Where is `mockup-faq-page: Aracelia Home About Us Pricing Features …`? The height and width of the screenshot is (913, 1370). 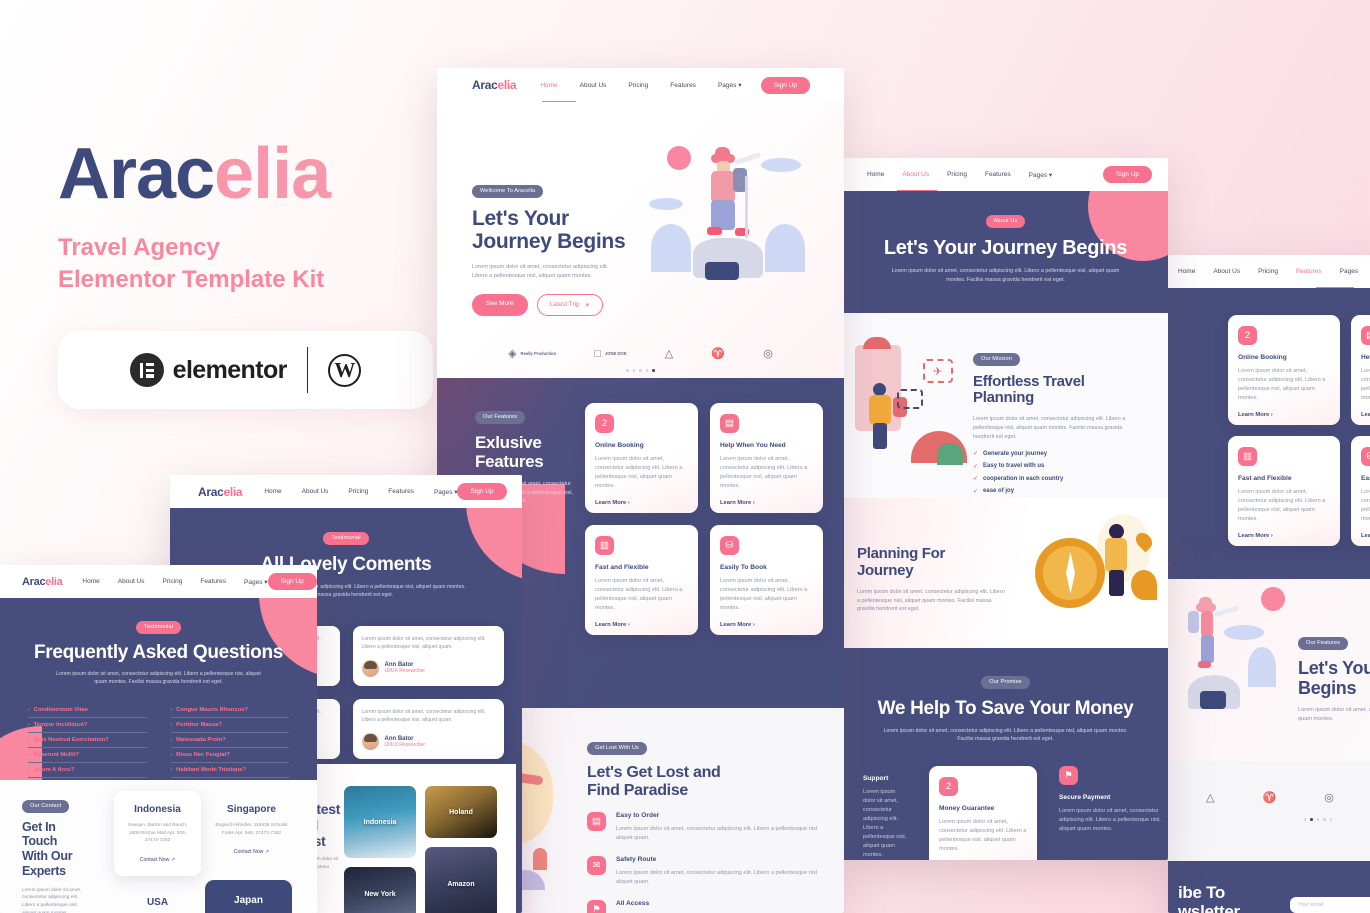 mockup-faq-page: Aracelia Home About Us Pricing Features … is located at coordinates (158, 739).